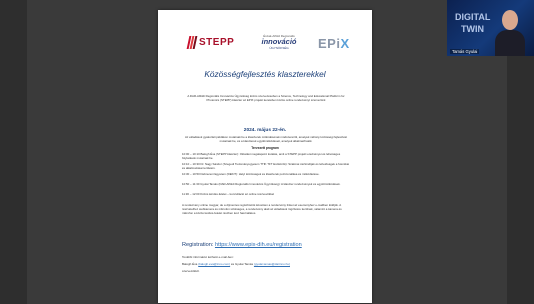 Image resolution: width=534 pixels, height=304 pixels. I want to click on contact-name-1: Balogh Éva, so click(190, 264).